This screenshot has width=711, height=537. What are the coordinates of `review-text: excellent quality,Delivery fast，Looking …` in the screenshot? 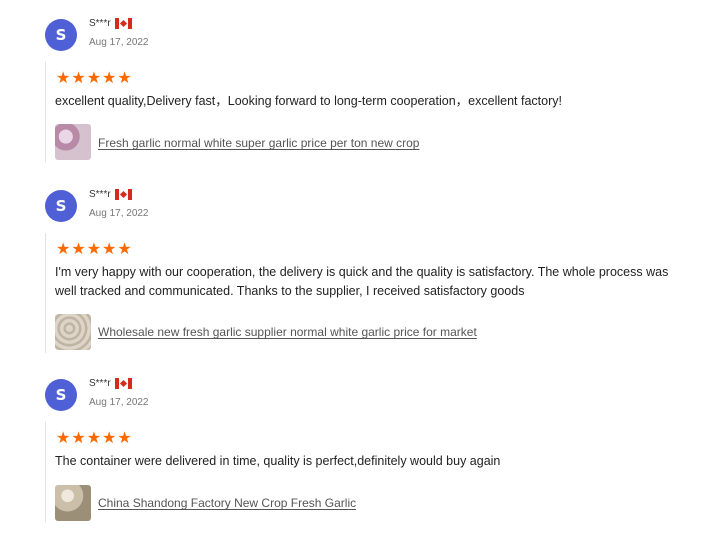 It's located at (308, 101).